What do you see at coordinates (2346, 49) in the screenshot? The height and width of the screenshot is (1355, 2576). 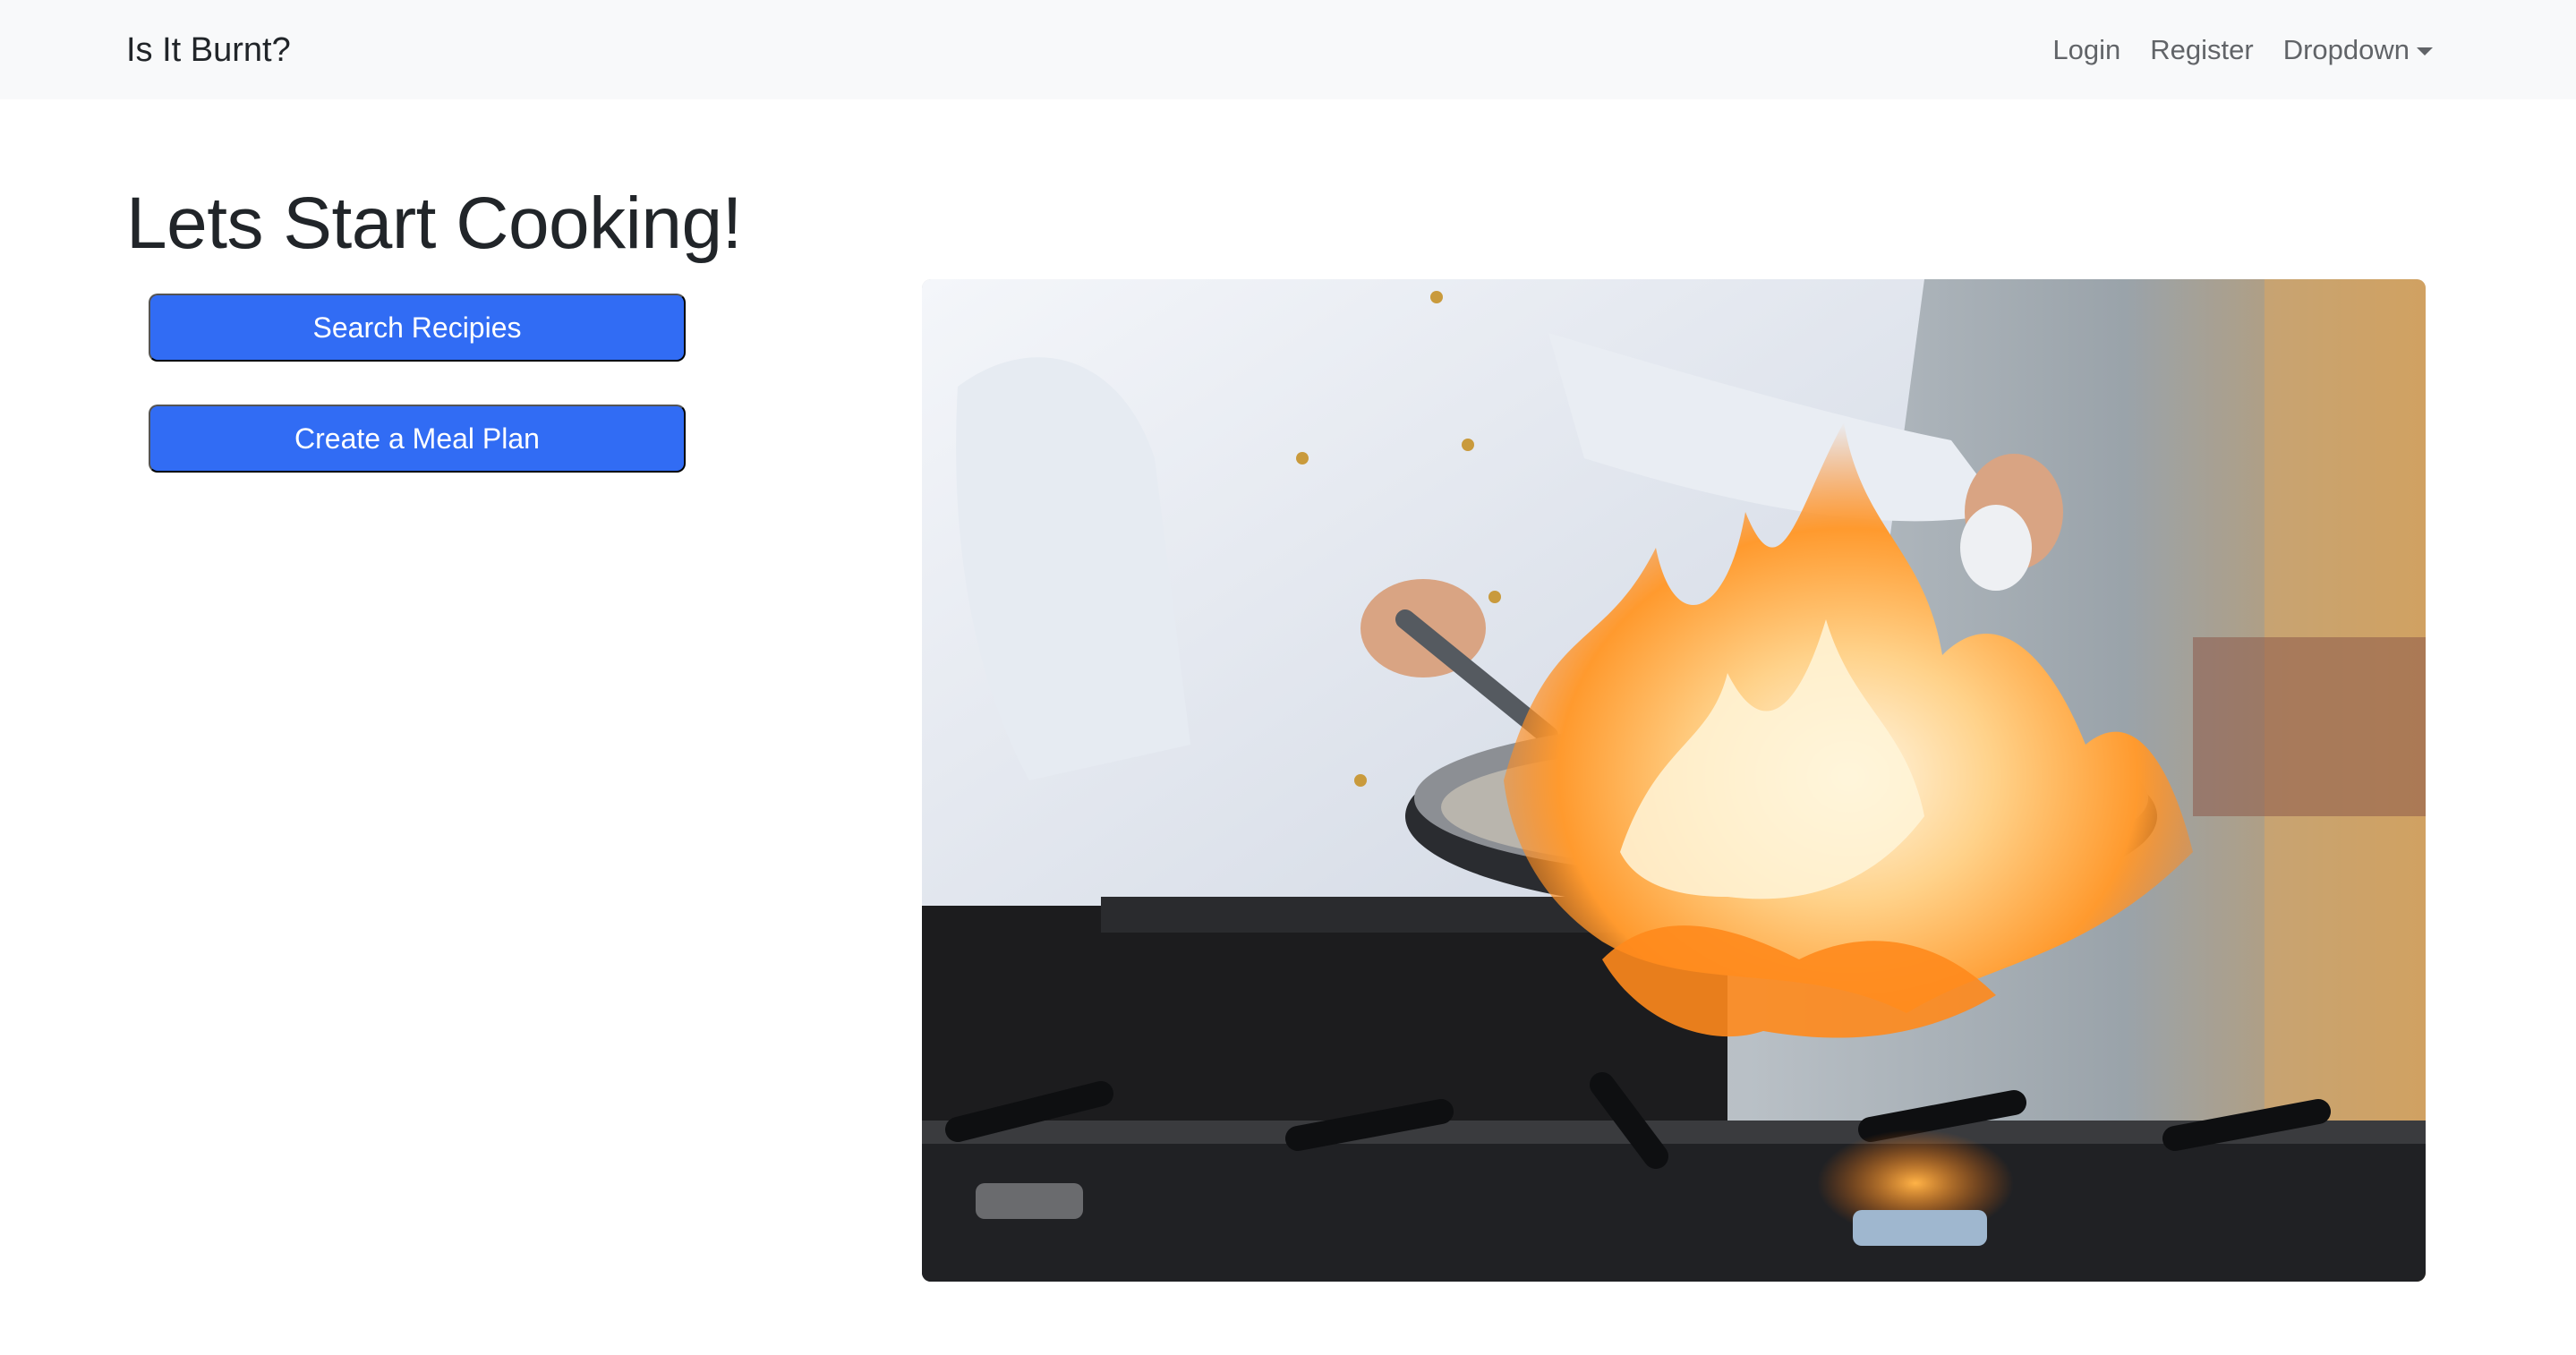 I see `dropdown-label: Dropdown` at bounding box center [2346, 49].